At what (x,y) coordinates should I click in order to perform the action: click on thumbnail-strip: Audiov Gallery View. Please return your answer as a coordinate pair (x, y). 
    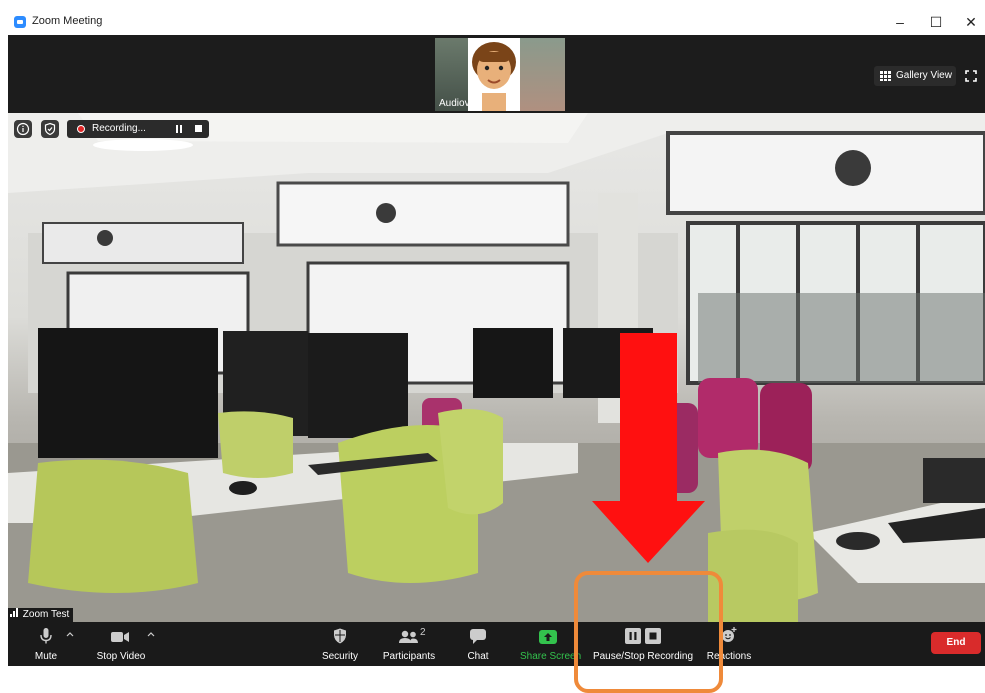
    Looking at the image, I should click on (496, 74).